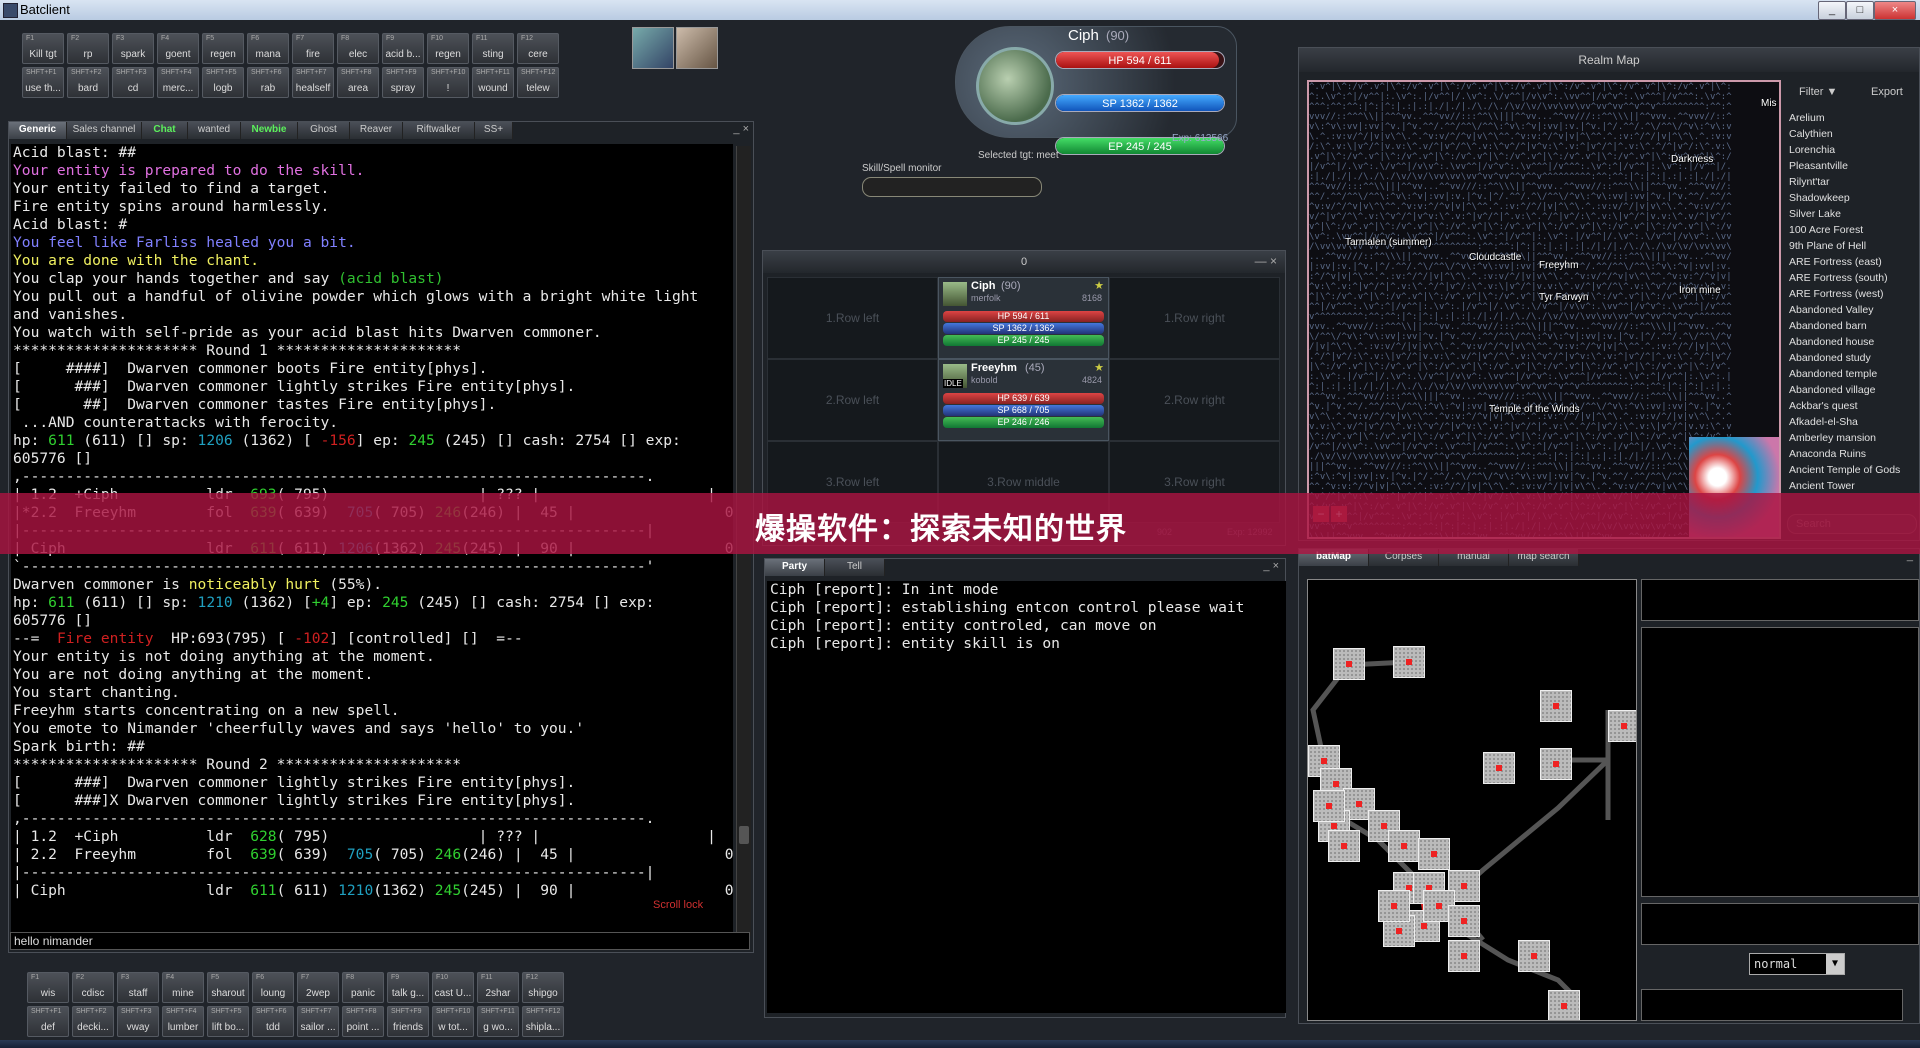 The image size is (1920, 1048). What do you see at coordinates (1853, 262) in the screenshot?
I see `location-list-item: ARE Fortress (east)` at bounding box center [1853, 262].